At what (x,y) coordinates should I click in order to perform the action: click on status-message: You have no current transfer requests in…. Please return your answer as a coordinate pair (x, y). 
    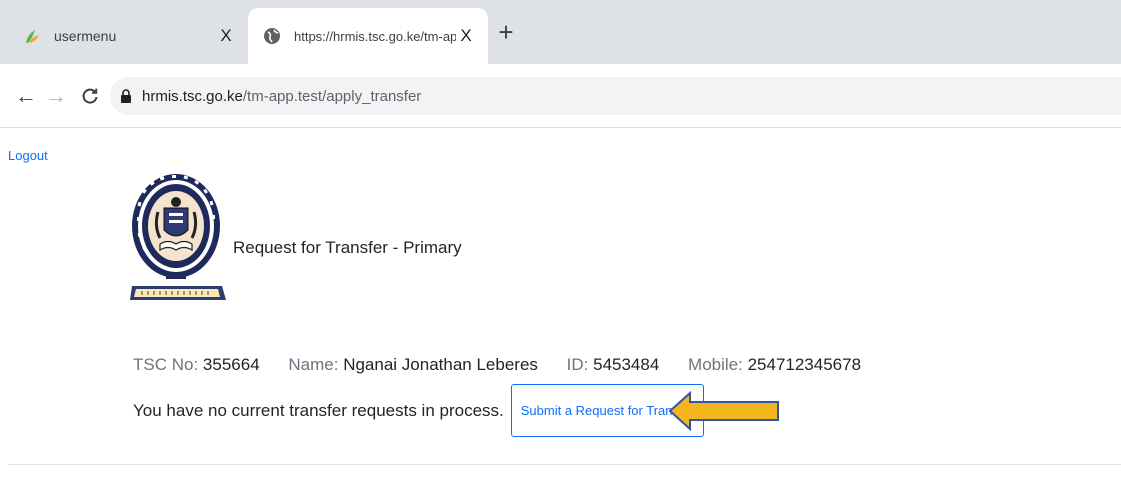
    Looking at the image, I should click on (318, 410).